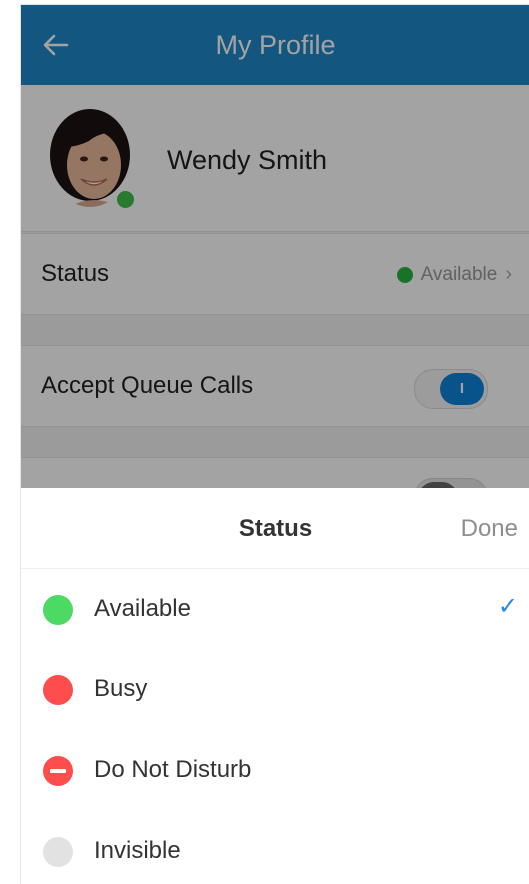  I want to click on sheet-title: Status, so click(275, 528).